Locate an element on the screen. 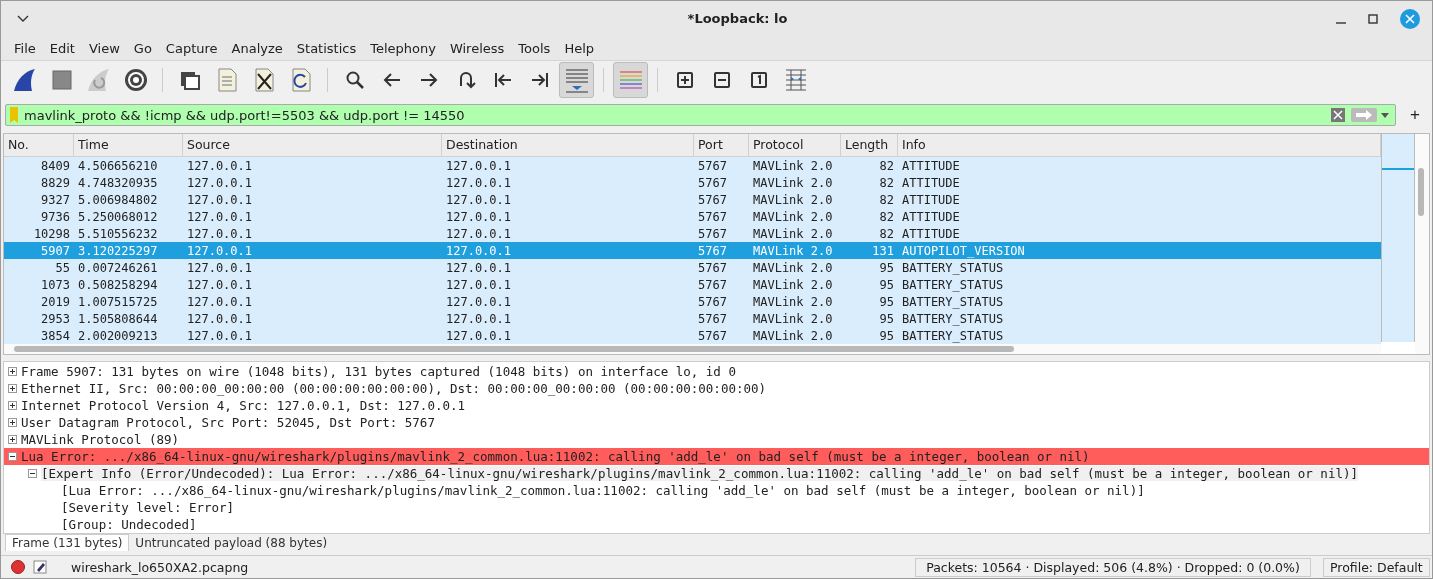 The height and width of the screenshot is (579, 1433). packet-row: 1073 0.508258294 127.0.0.1 127.0.0.1 5767 MAVLink 2.0 95 BATTERY_STATUS is located at coordinates (692, 285).